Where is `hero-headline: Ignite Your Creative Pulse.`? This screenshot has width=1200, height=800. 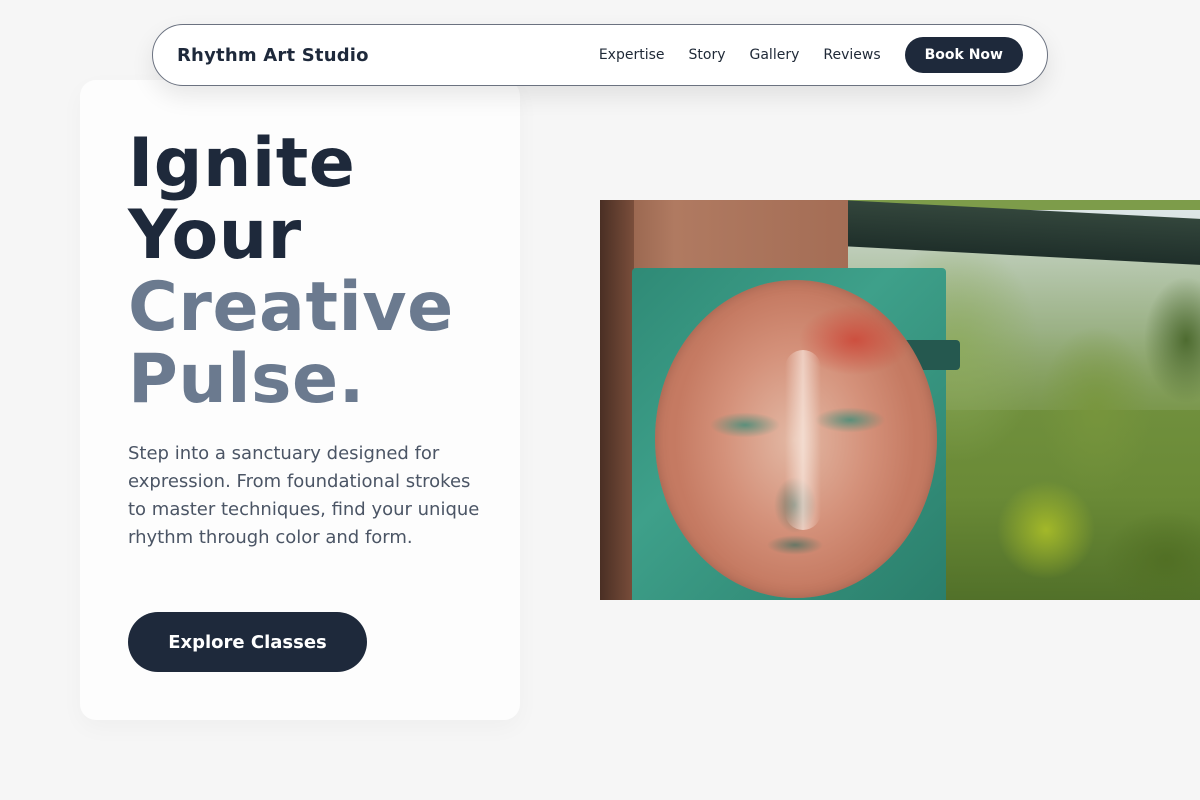
hero-headline: Ignite Your Creative Pulse. is located at coordinates (291, 272).